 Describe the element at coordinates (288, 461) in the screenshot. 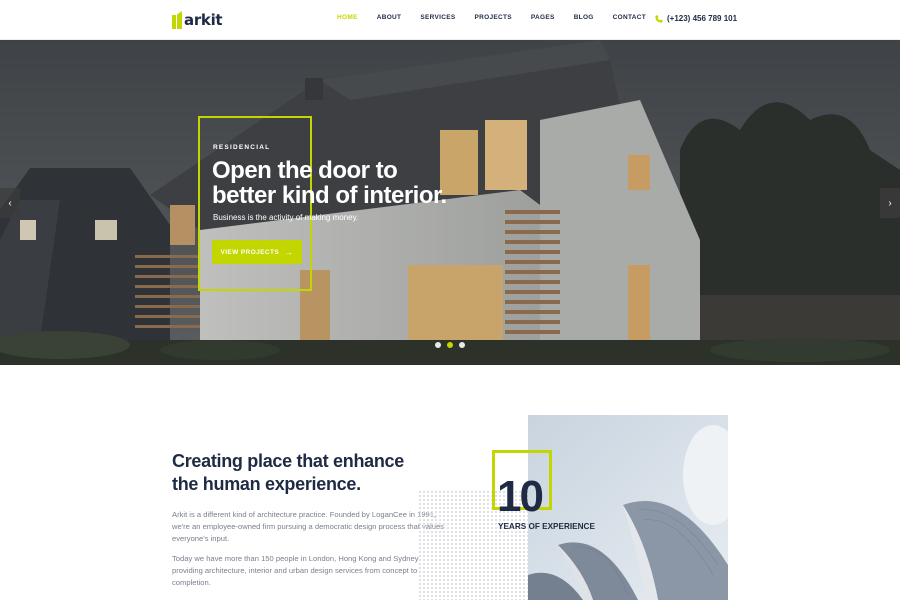

I see `about-title-line-1: Creating place that enhance` at that location.